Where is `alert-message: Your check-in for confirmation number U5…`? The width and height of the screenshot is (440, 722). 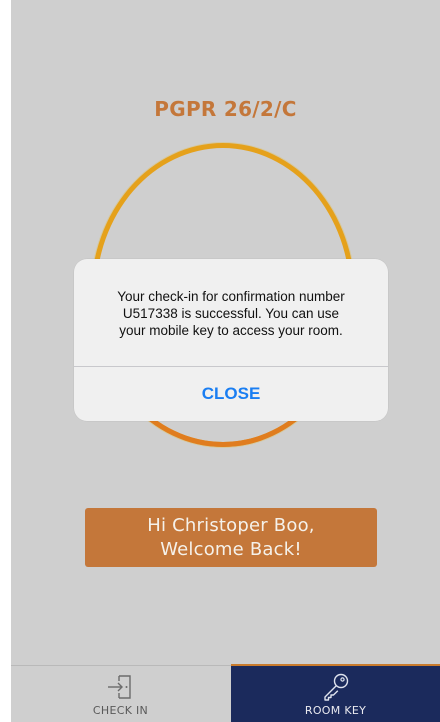
alert-message: Your check-in for confirmation number U5… is located at coordinates (231, 313).